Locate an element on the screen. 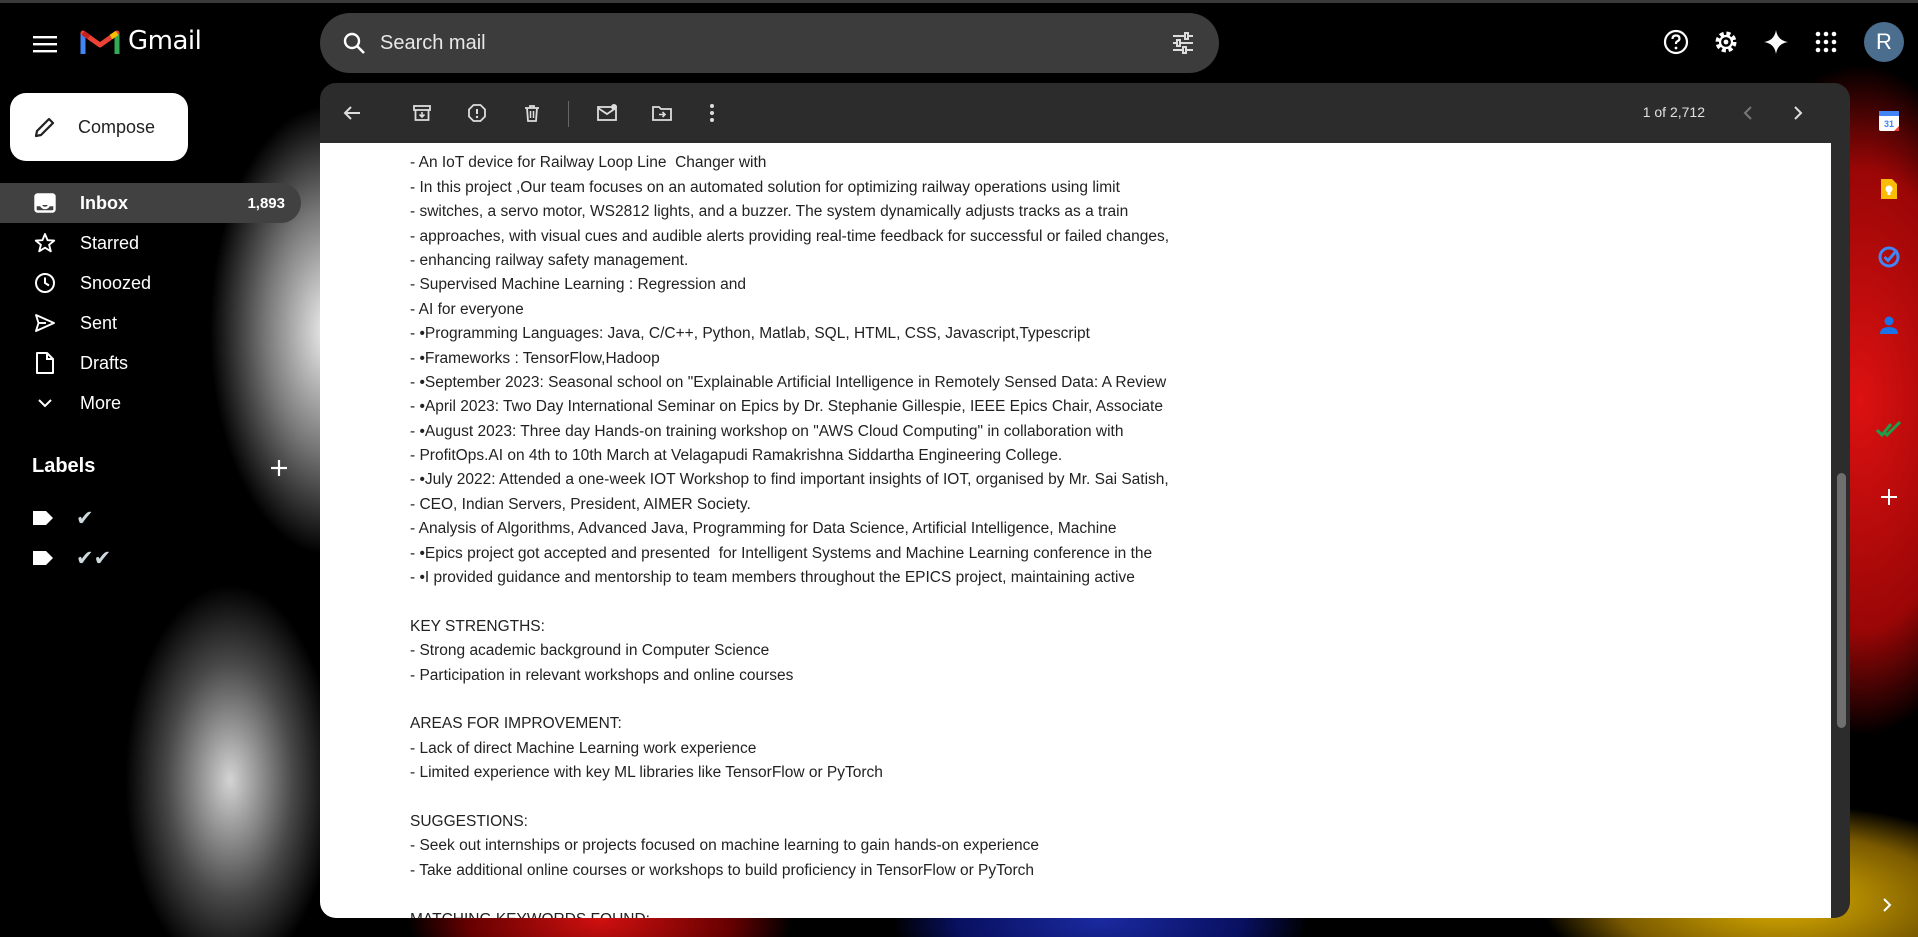 The image size is (1918, 937). back-button is located at coordinates (352, 113).